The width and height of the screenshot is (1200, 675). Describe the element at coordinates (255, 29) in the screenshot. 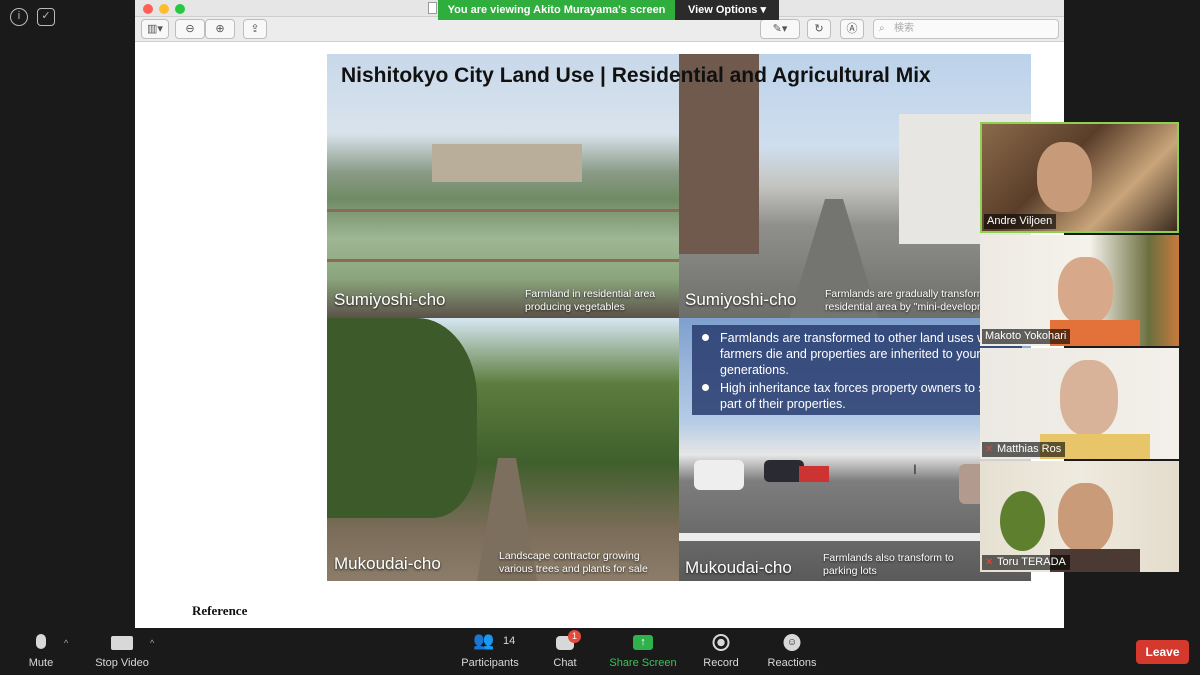

I see `share-export-button: ⇪` at that location.